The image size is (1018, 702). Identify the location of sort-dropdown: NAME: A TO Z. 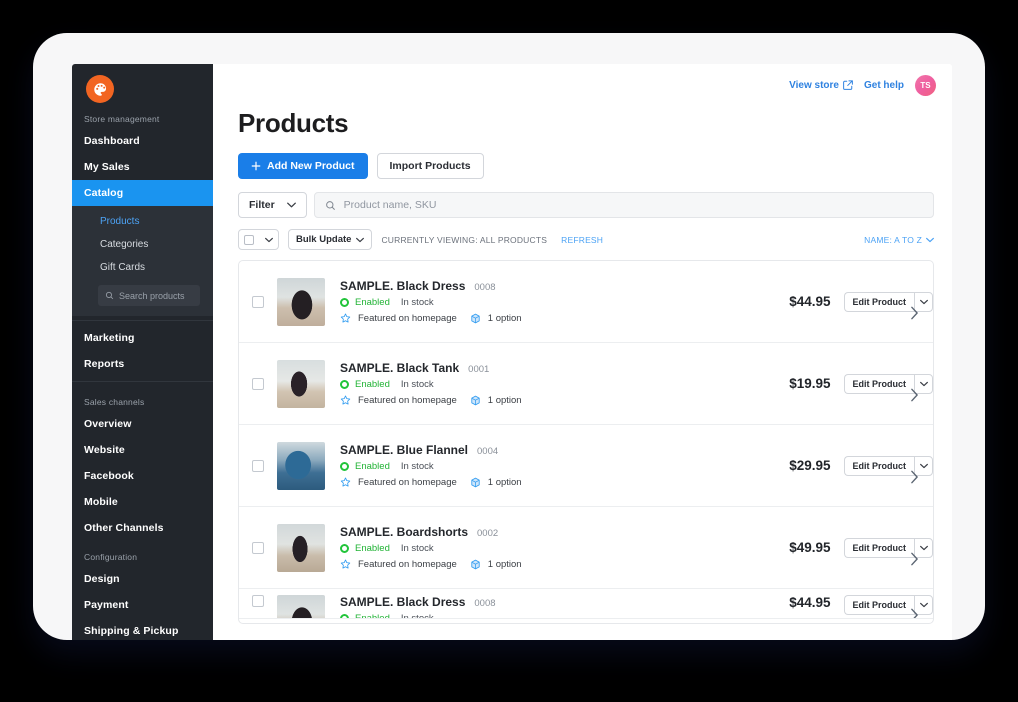
(899, 240).